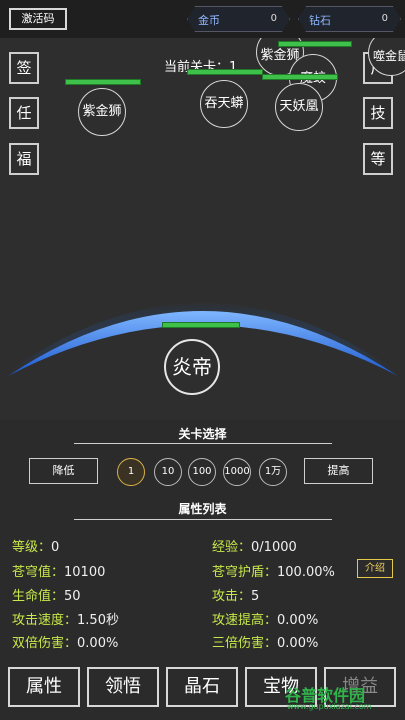 This screenshot has width=405, height=720. I want to click on stat-value: 0/1000, so click(274, 547).